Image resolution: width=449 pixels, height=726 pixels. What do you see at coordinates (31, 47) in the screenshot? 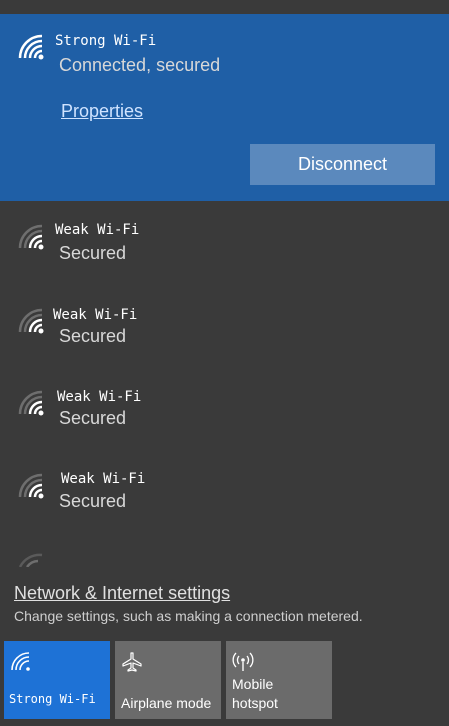
I see `wifi-strong-icon` at bounding box center [31, 47].